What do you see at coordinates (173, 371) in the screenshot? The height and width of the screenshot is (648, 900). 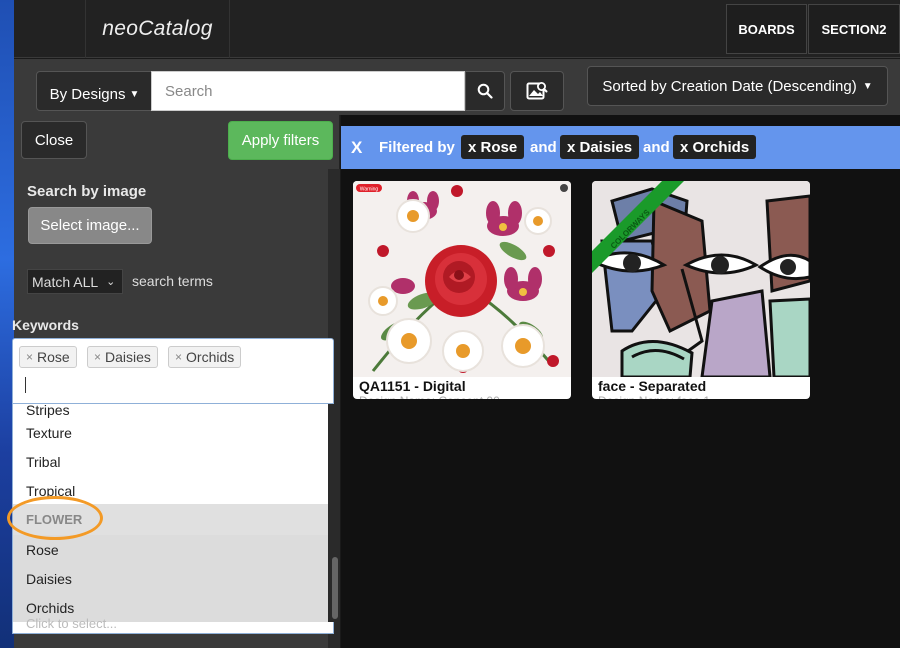 I see `keywords-input: × Rose × Daisies × Orchids` at bounding box center [173, 371].